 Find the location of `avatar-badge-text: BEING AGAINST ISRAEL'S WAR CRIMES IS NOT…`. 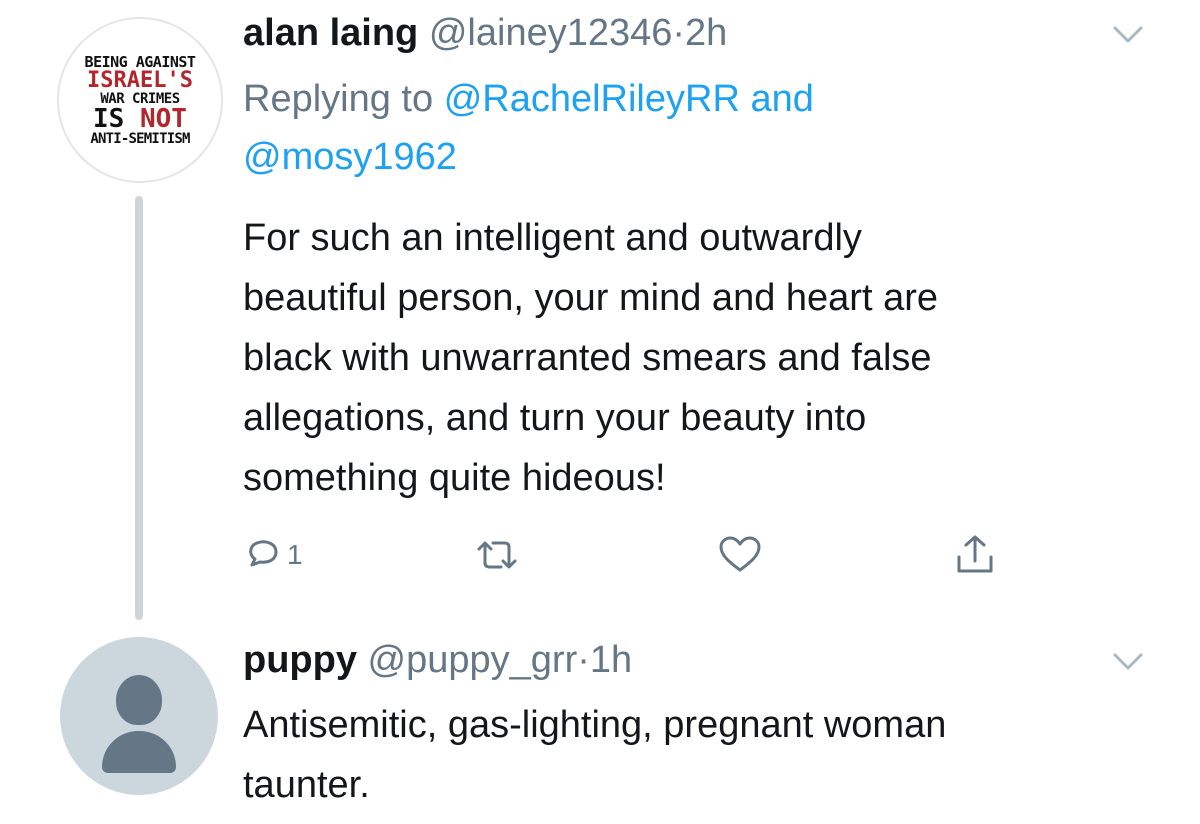

avatar-badge-text: BEING AGAINST ISRAEL'S WAR CRIMES IS NOT… is located at coordinates (140, 99).